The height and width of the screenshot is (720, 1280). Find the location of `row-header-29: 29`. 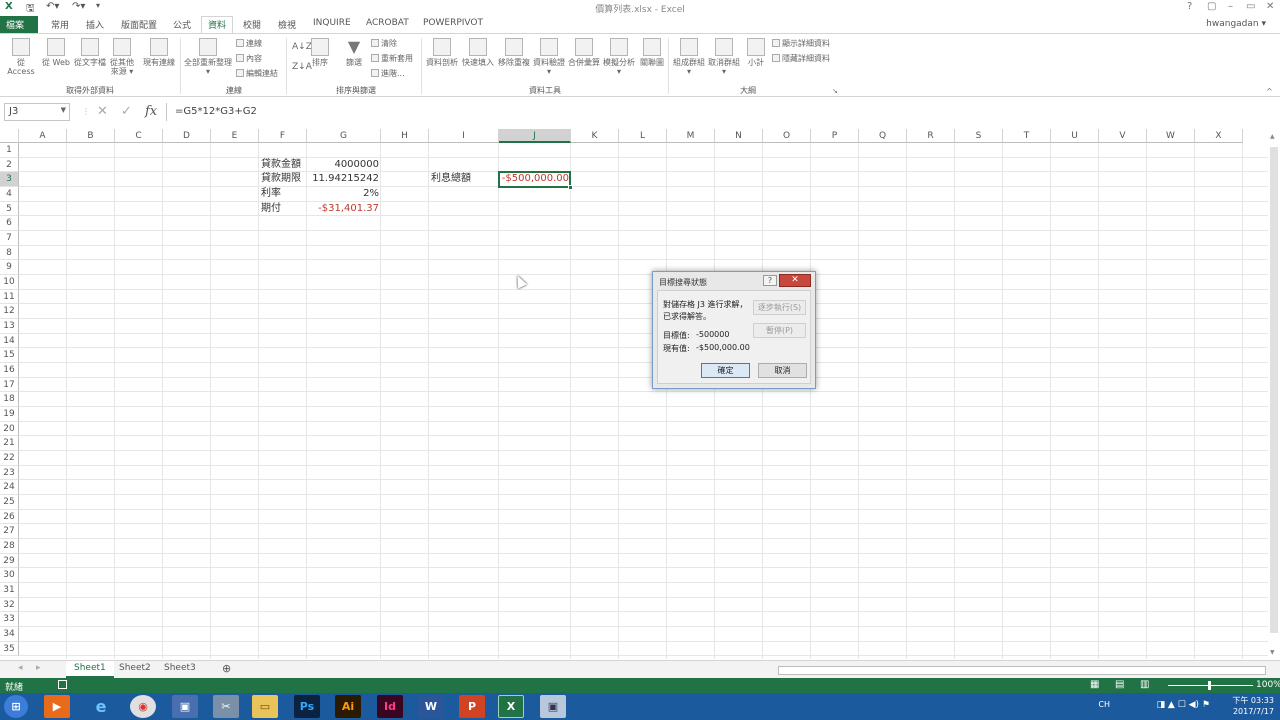

row-header-29: 29 is located at coordinates (9, 561).